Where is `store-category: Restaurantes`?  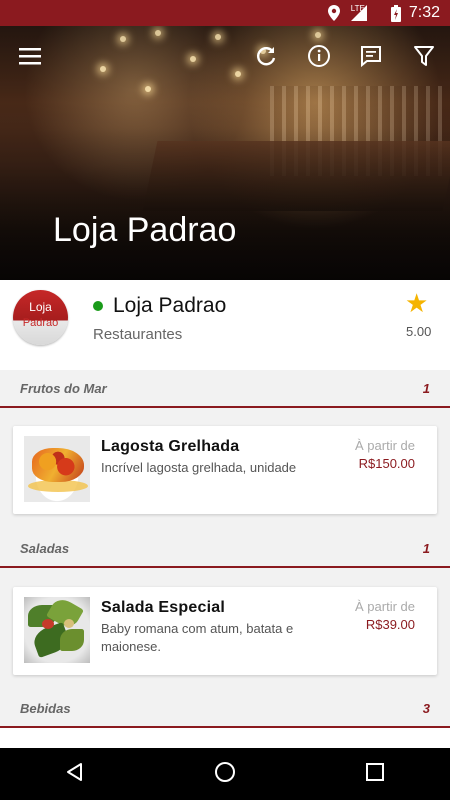
store-category: Restaurantes is located at coordinates (138, 334).